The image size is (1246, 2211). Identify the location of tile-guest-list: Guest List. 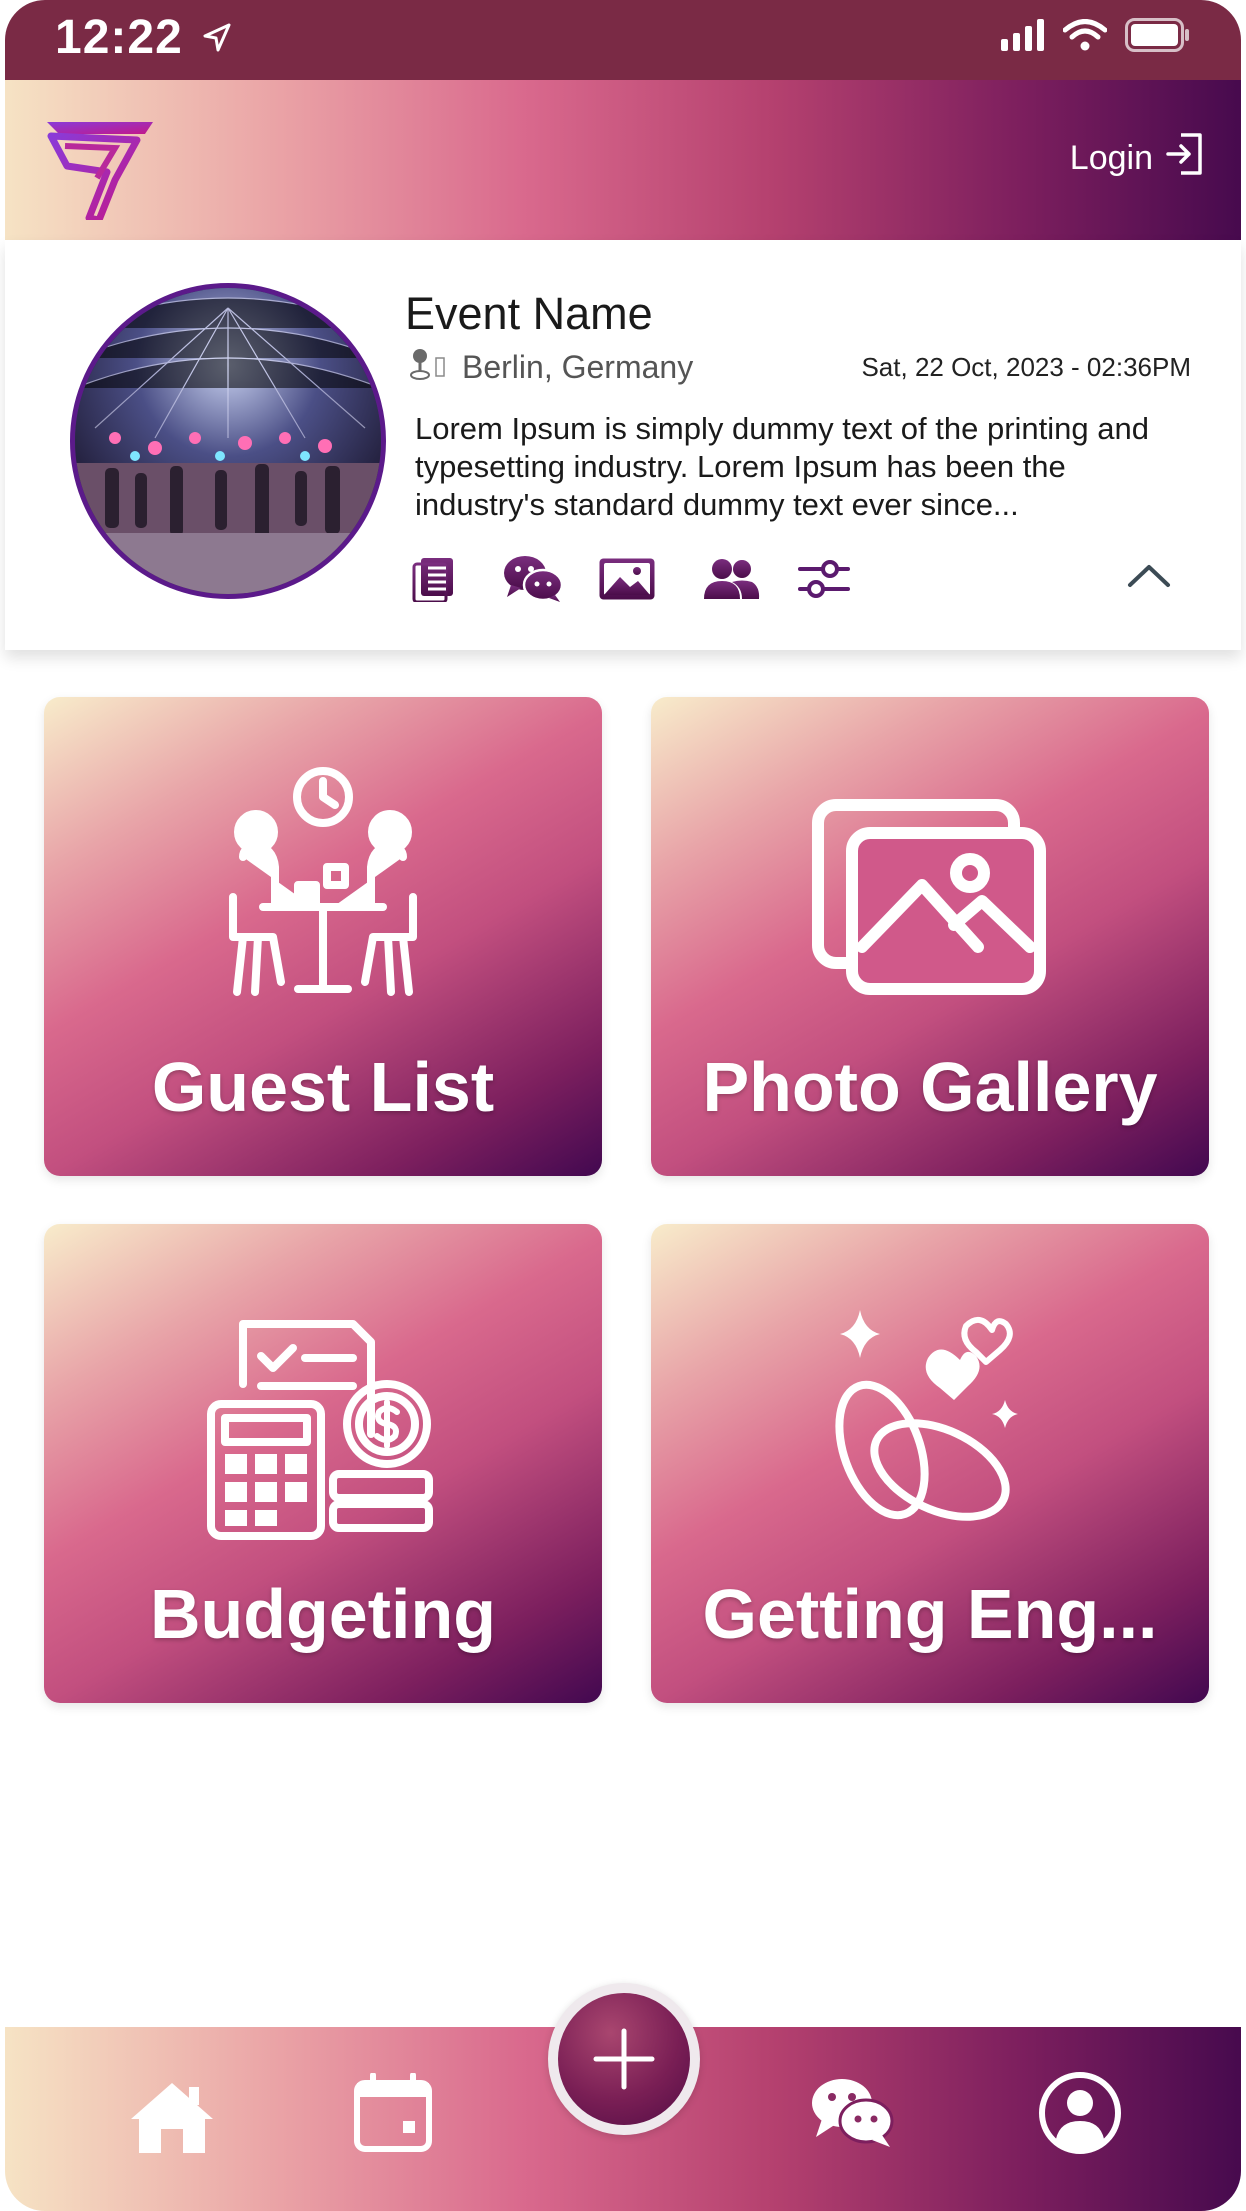
(323, 936).